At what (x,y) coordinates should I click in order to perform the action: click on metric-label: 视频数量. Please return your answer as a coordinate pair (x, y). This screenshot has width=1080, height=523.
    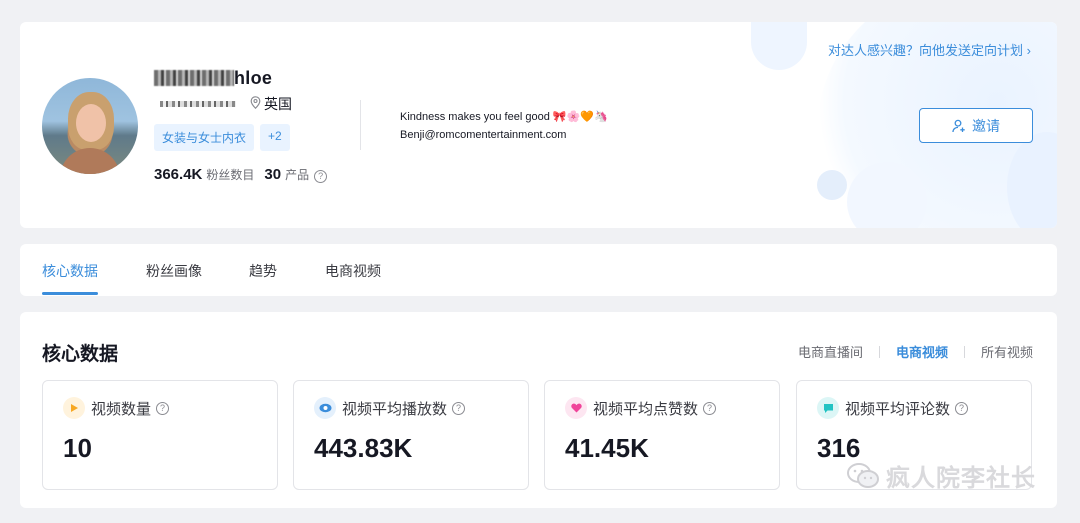
    Looking at the image, I should click on (121, 409).